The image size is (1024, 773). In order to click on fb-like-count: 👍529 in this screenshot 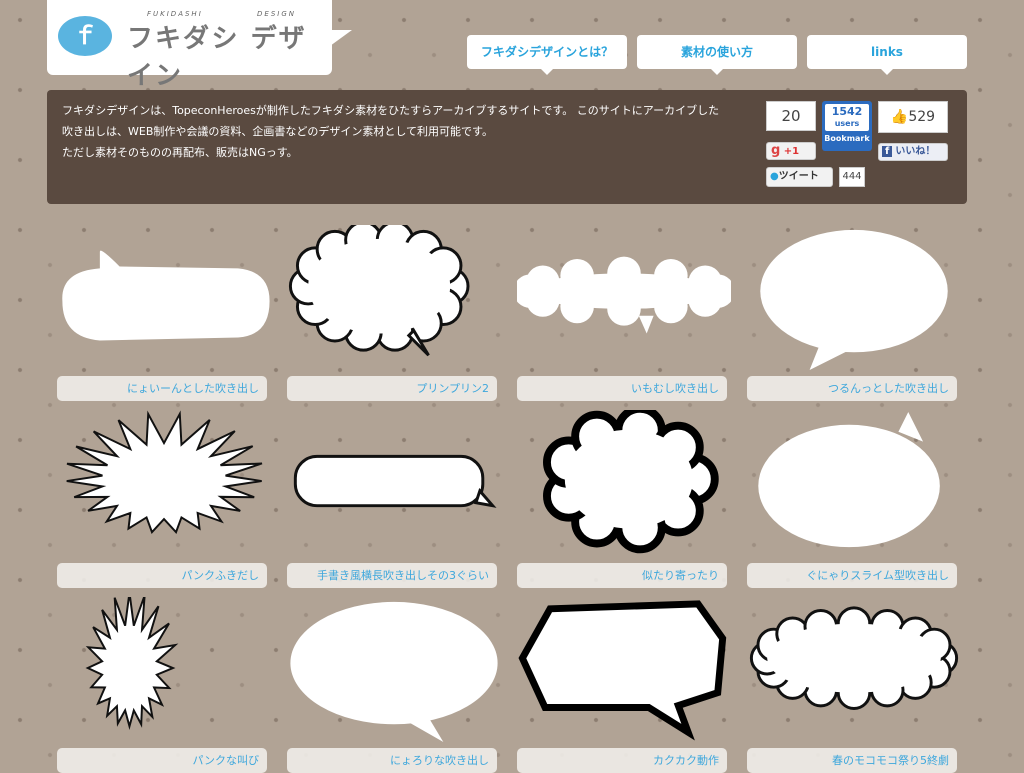, I will do `click(913, 117)`.